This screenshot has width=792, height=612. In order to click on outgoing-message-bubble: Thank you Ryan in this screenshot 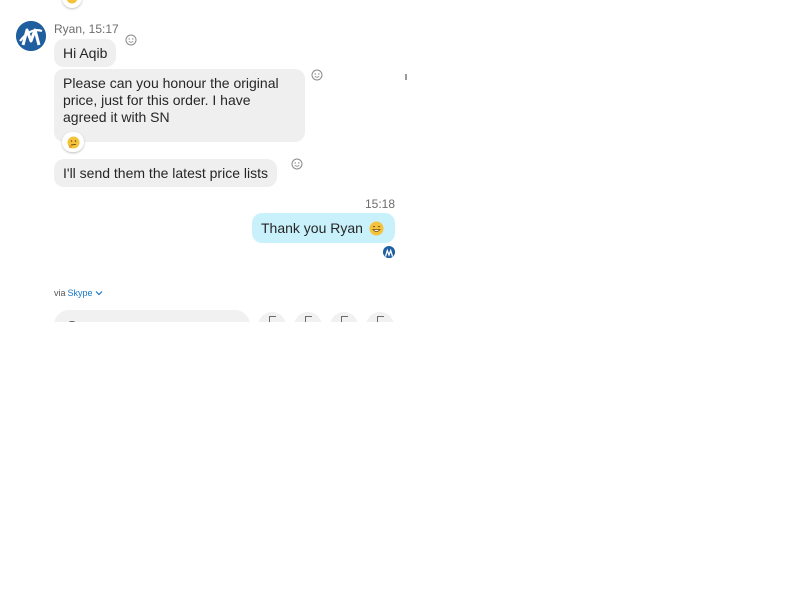, I will do `click(323, 228)`.